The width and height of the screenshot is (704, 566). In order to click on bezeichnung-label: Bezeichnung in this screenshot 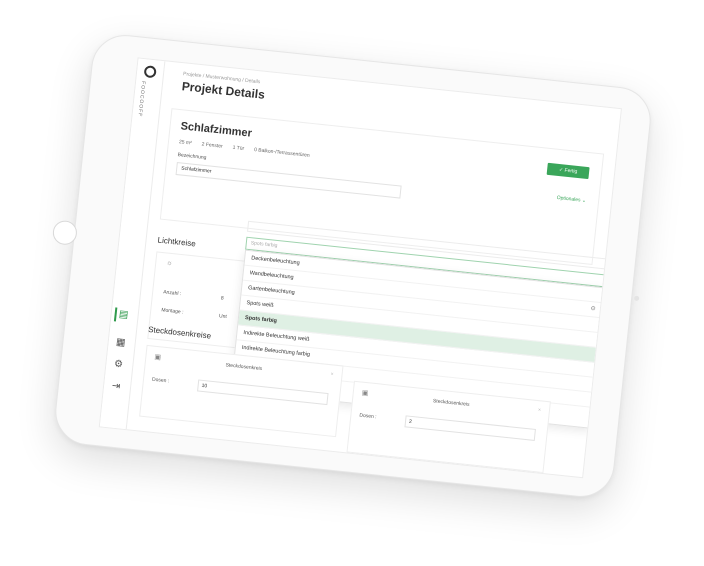, I will do `click(192, 157)`.